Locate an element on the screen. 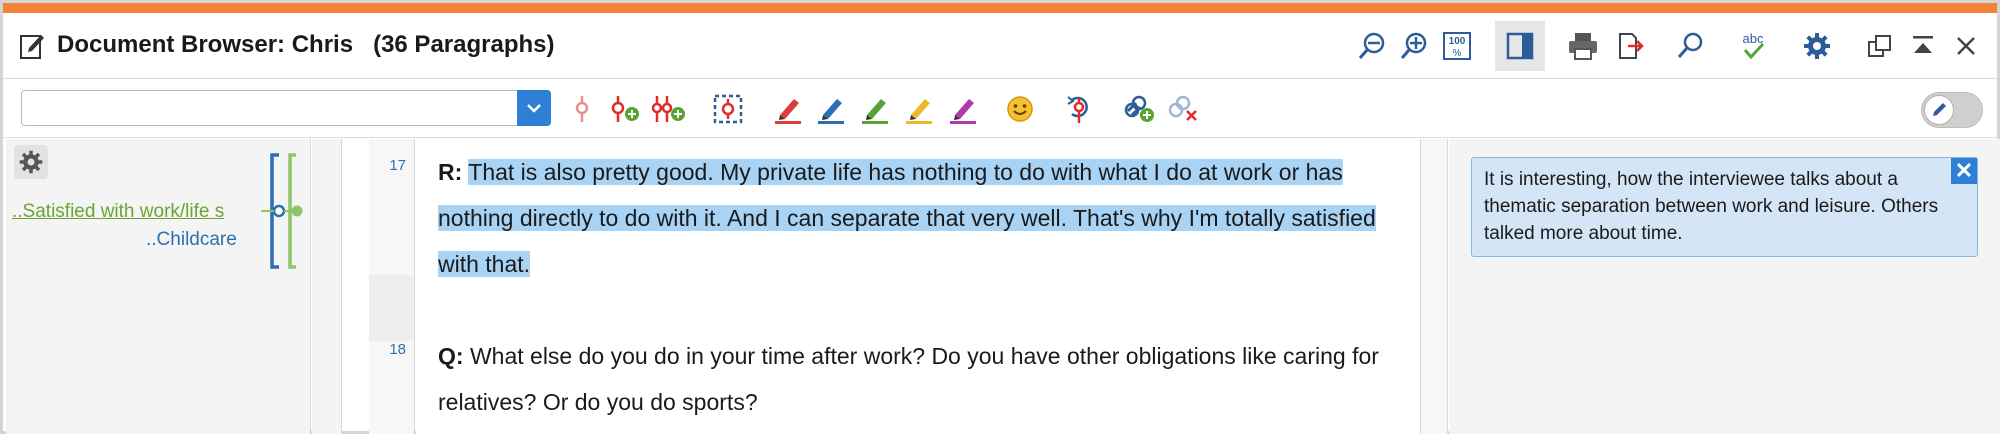 The height and width of the screenshot is (434, 2000). highlighter-yellow-icon is located at coordinates (919, 111).